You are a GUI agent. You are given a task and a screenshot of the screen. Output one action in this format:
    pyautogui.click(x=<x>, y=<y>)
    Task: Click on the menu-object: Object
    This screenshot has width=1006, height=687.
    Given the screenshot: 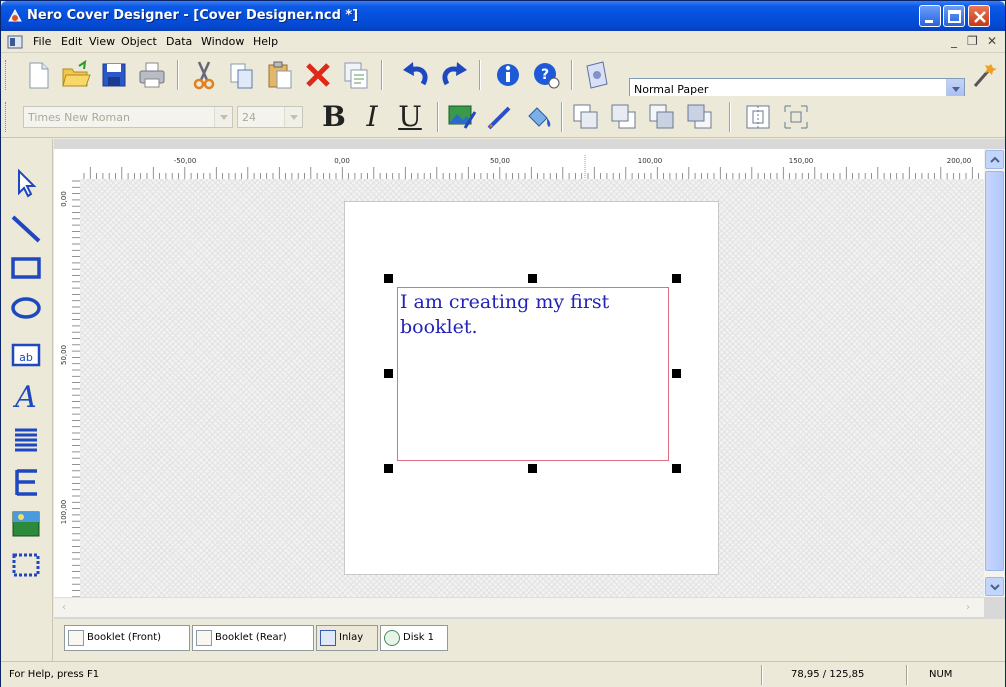 What is the action you would take?
    pyautogui.click(x=139, y=41)
    